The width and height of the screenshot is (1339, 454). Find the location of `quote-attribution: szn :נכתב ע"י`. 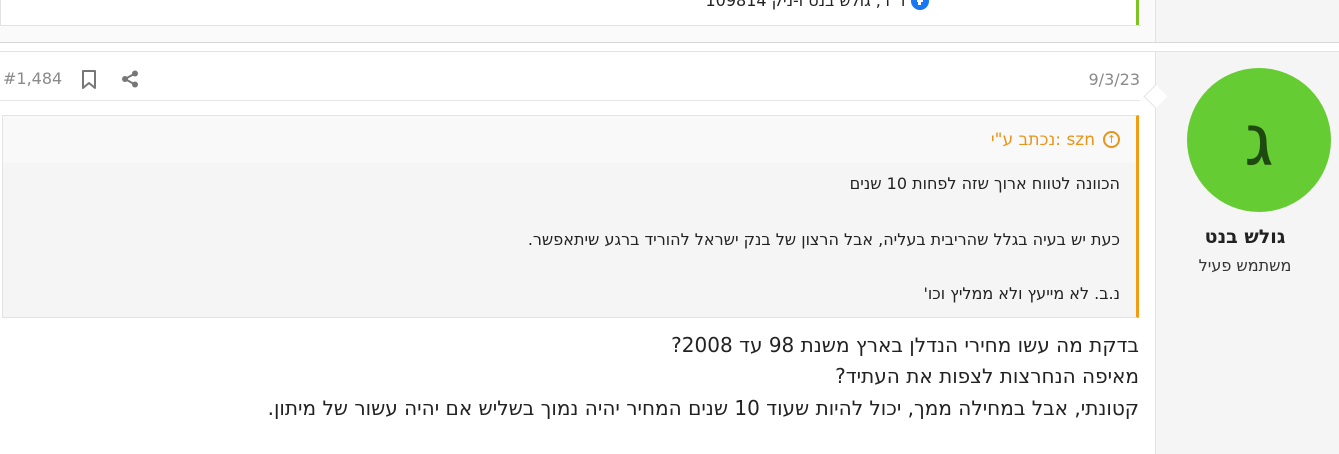

quote-attribution: szn :נכתב ע"י is located at coordinates (1043, 140).